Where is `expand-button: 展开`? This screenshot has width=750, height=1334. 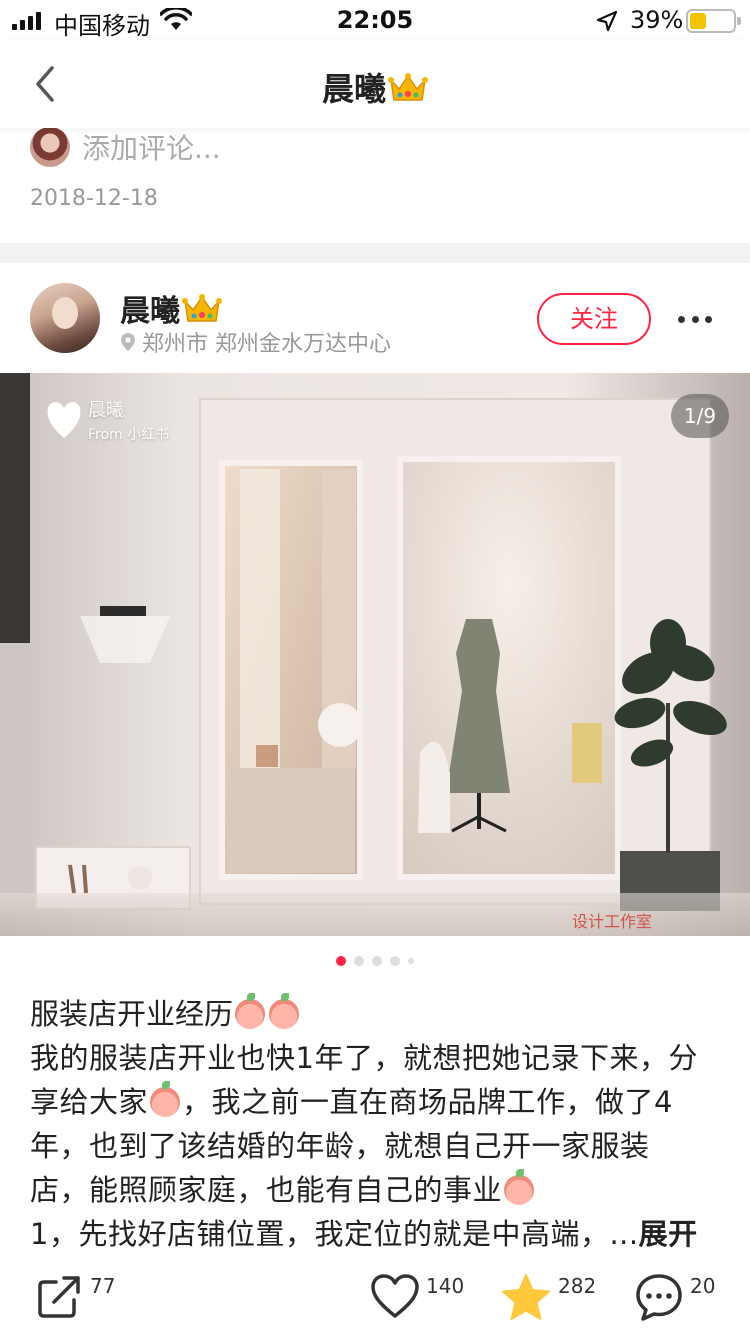
expand-button: 展开 is located at coordinates (668, 1234).